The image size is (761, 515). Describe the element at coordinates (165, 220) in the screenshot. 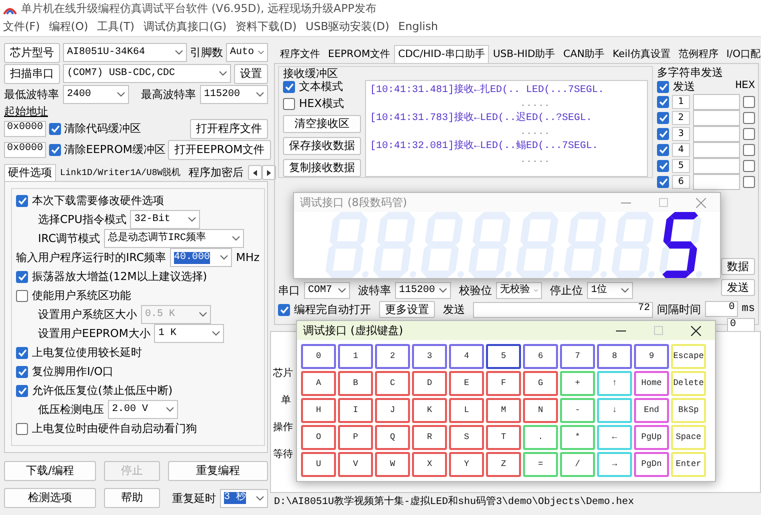

I see `dropdown: 32-Bit` at that location.